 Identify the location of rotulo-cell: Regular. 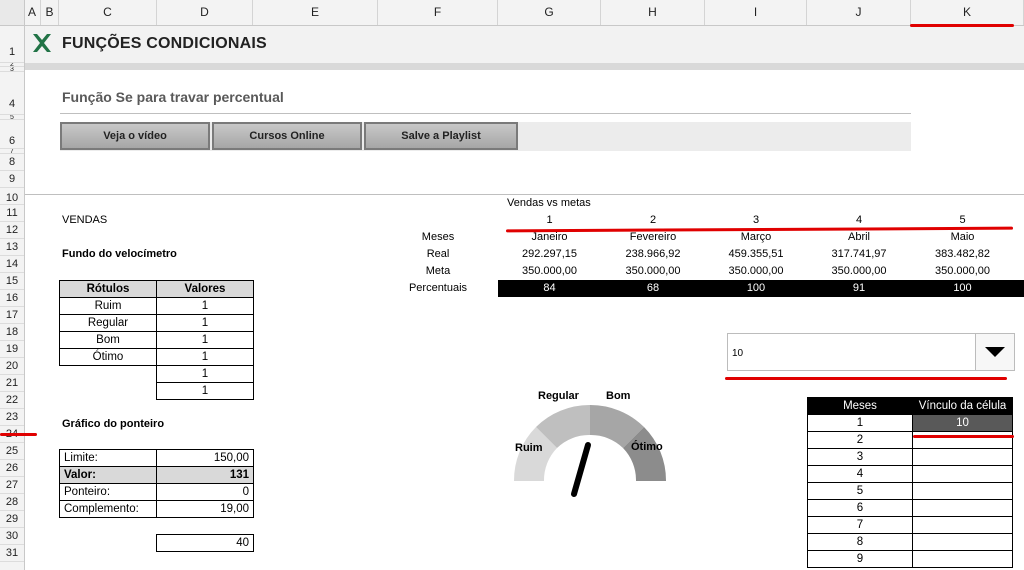
(108, 323).